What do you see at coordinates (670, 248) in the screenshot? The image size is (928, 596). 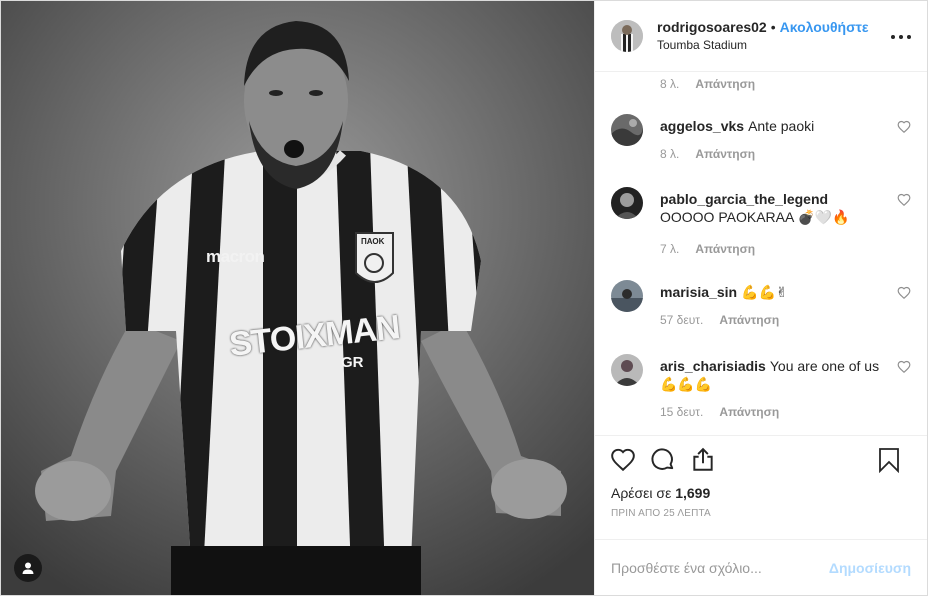 I see `comment-time: 7 λ.` at bounding box center [670, 248].